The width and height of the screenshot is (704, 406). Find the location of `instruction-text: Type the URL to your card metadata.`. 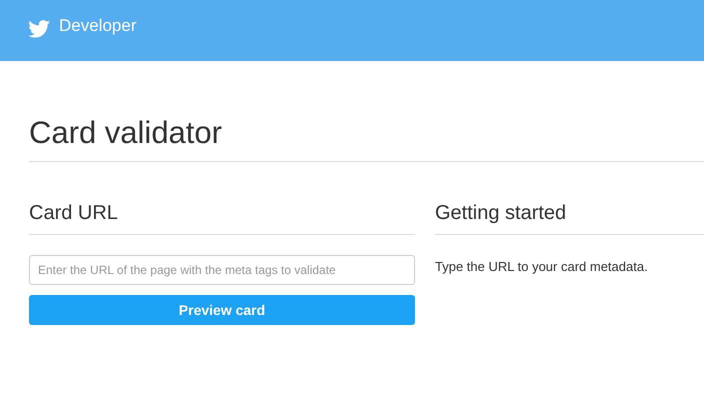

instruction-text: Type the URL to your card metadata. is located at coordinates (542, 266).